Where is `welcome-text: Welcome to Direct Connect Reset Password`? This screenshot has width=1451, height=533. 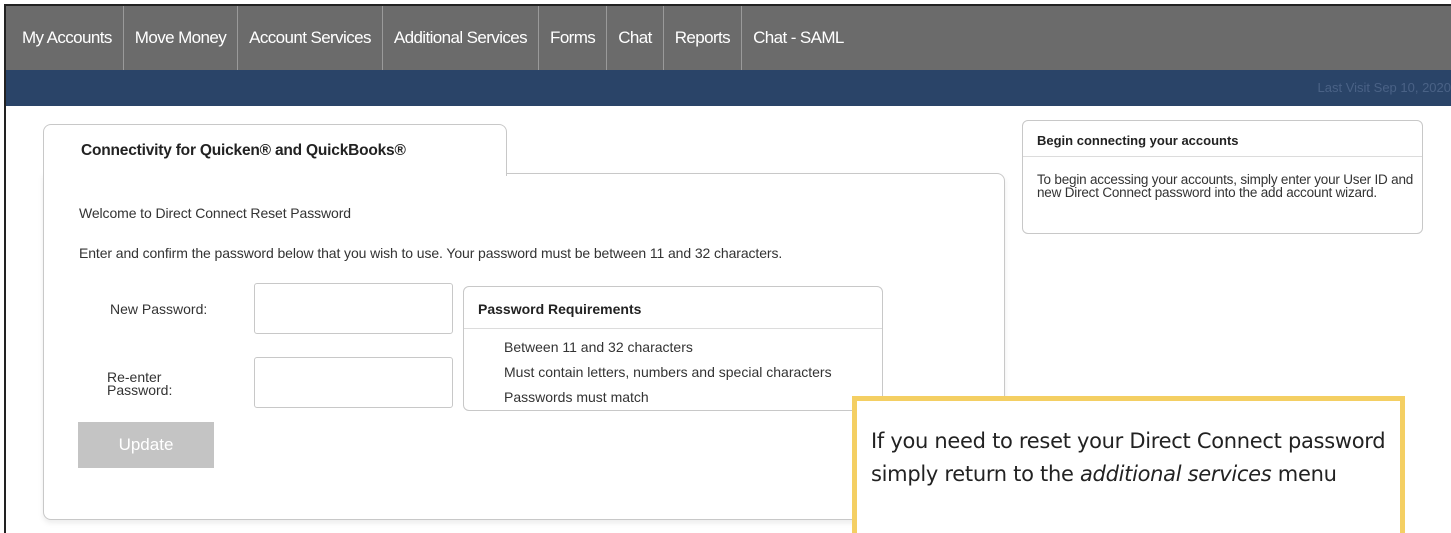 welcome-text: Welcome to Direct Connect Reset Password is located at coordinates (215, 213).